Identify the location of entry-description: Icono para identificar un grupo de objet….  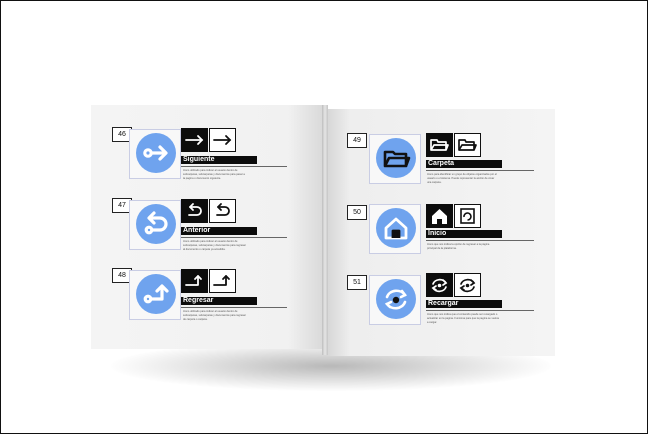
(462, 178).